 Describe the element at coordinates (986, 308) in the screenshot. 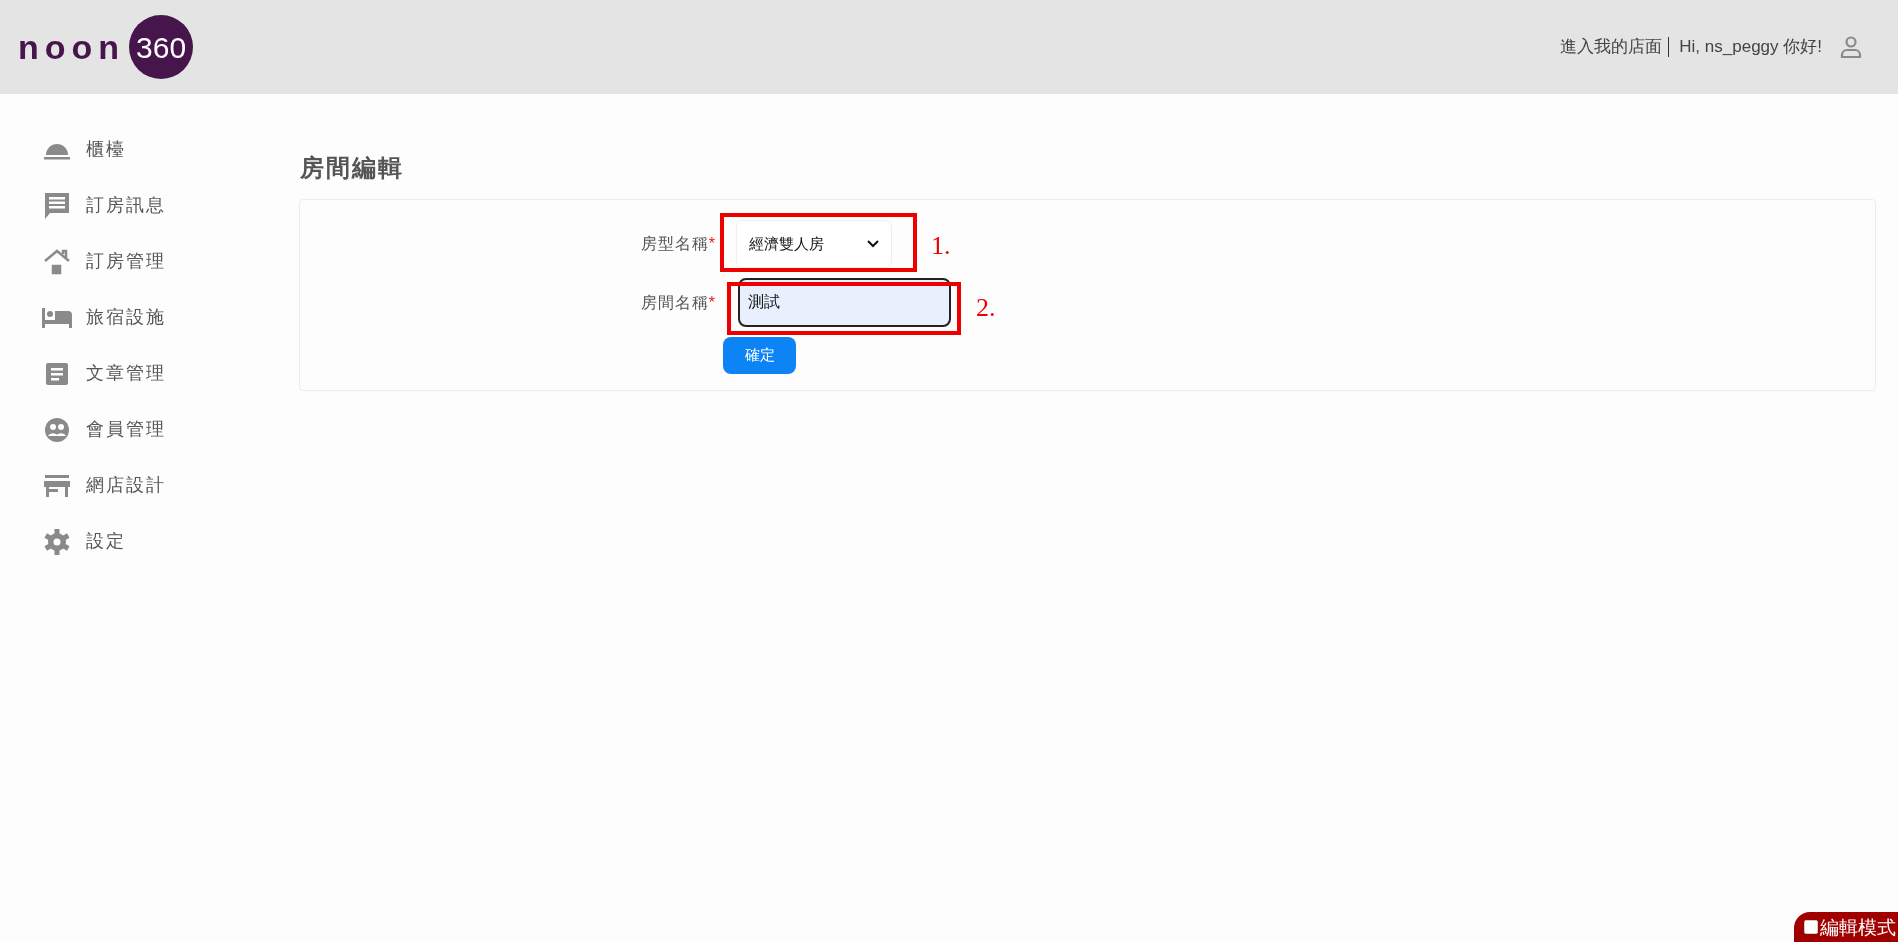

I see `annotation-number: 2.` at that location.